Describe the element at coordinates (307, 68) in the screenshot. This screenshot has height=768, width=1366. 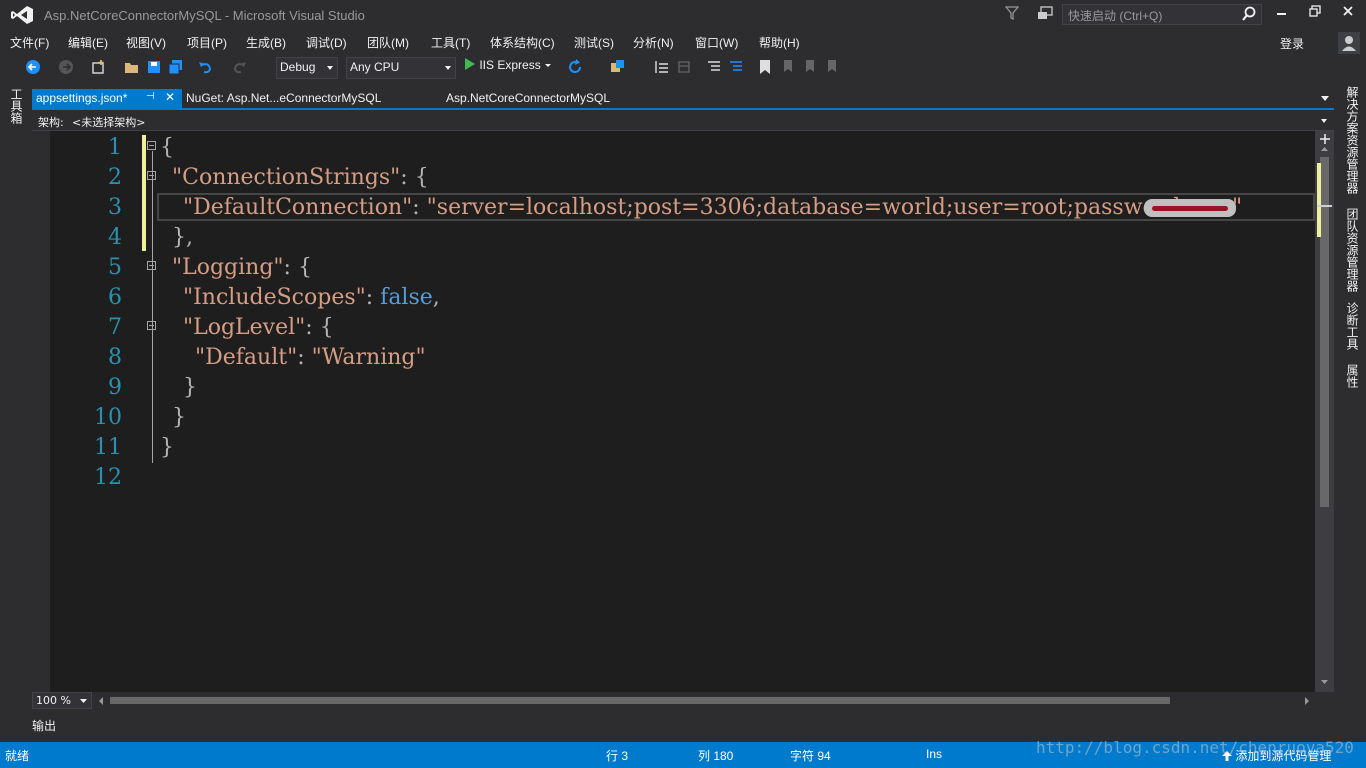
I see `configuration-select: Debug` at that location.